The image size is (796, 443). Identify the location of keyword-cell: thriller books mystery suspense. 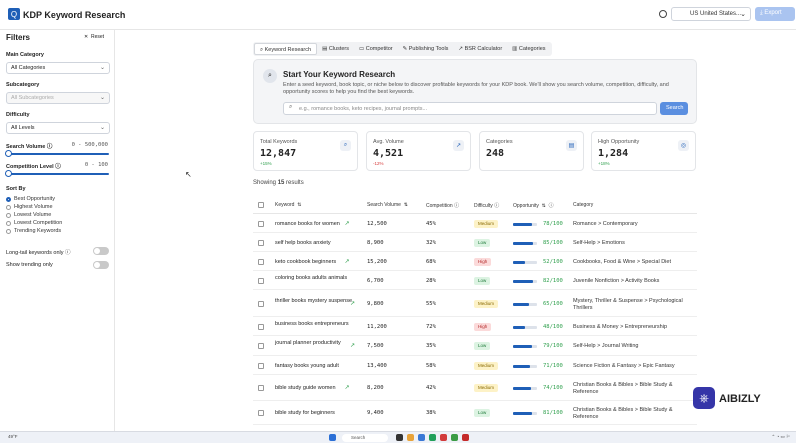
(315, 301).